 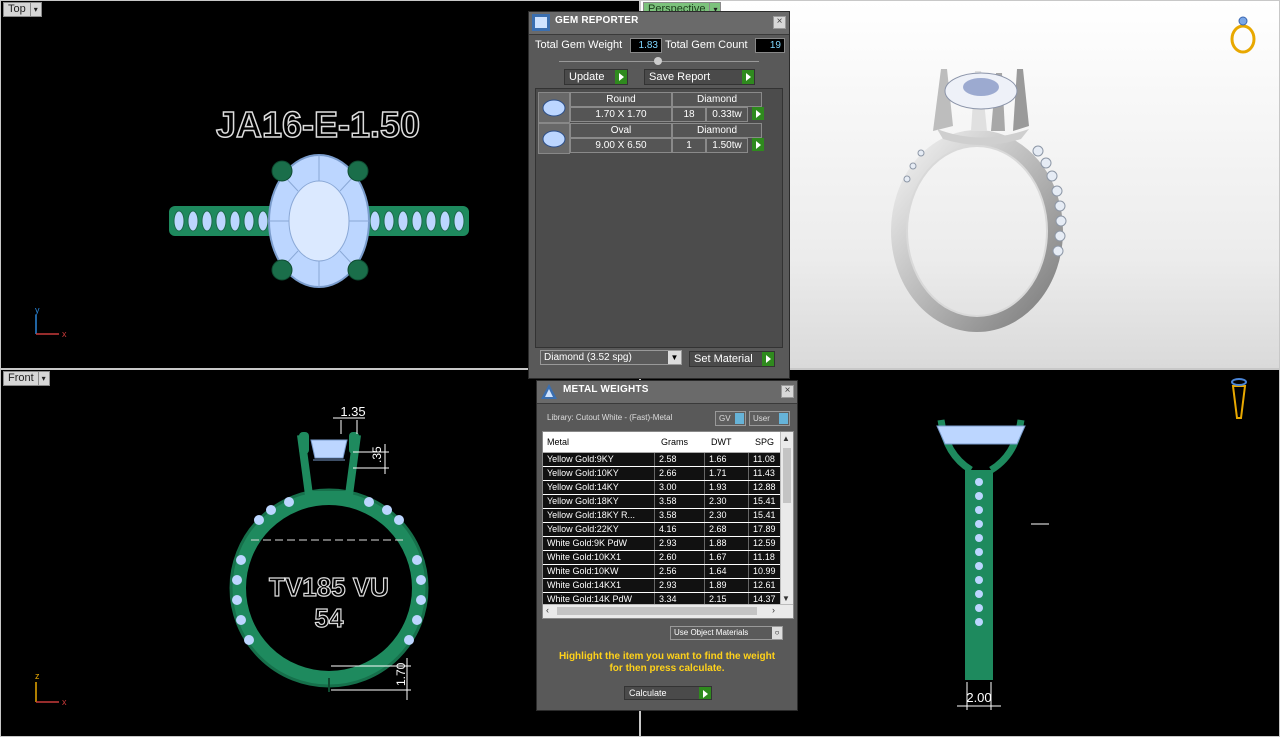 I want to click on update-button: Update, so click(x=596, y=77).